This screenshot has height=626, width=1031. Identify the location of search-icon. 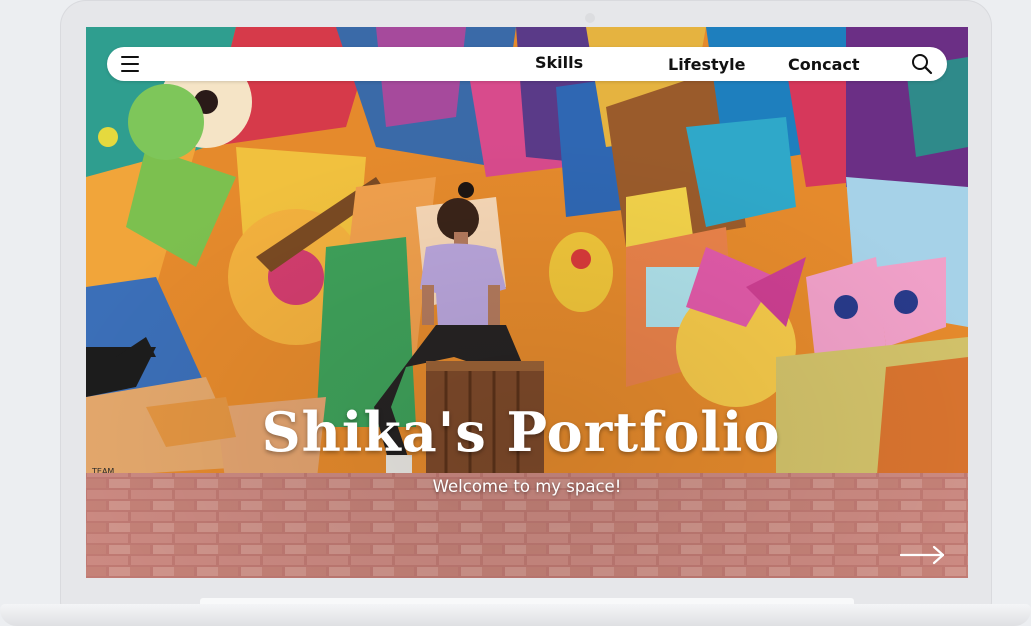
(922, 64).